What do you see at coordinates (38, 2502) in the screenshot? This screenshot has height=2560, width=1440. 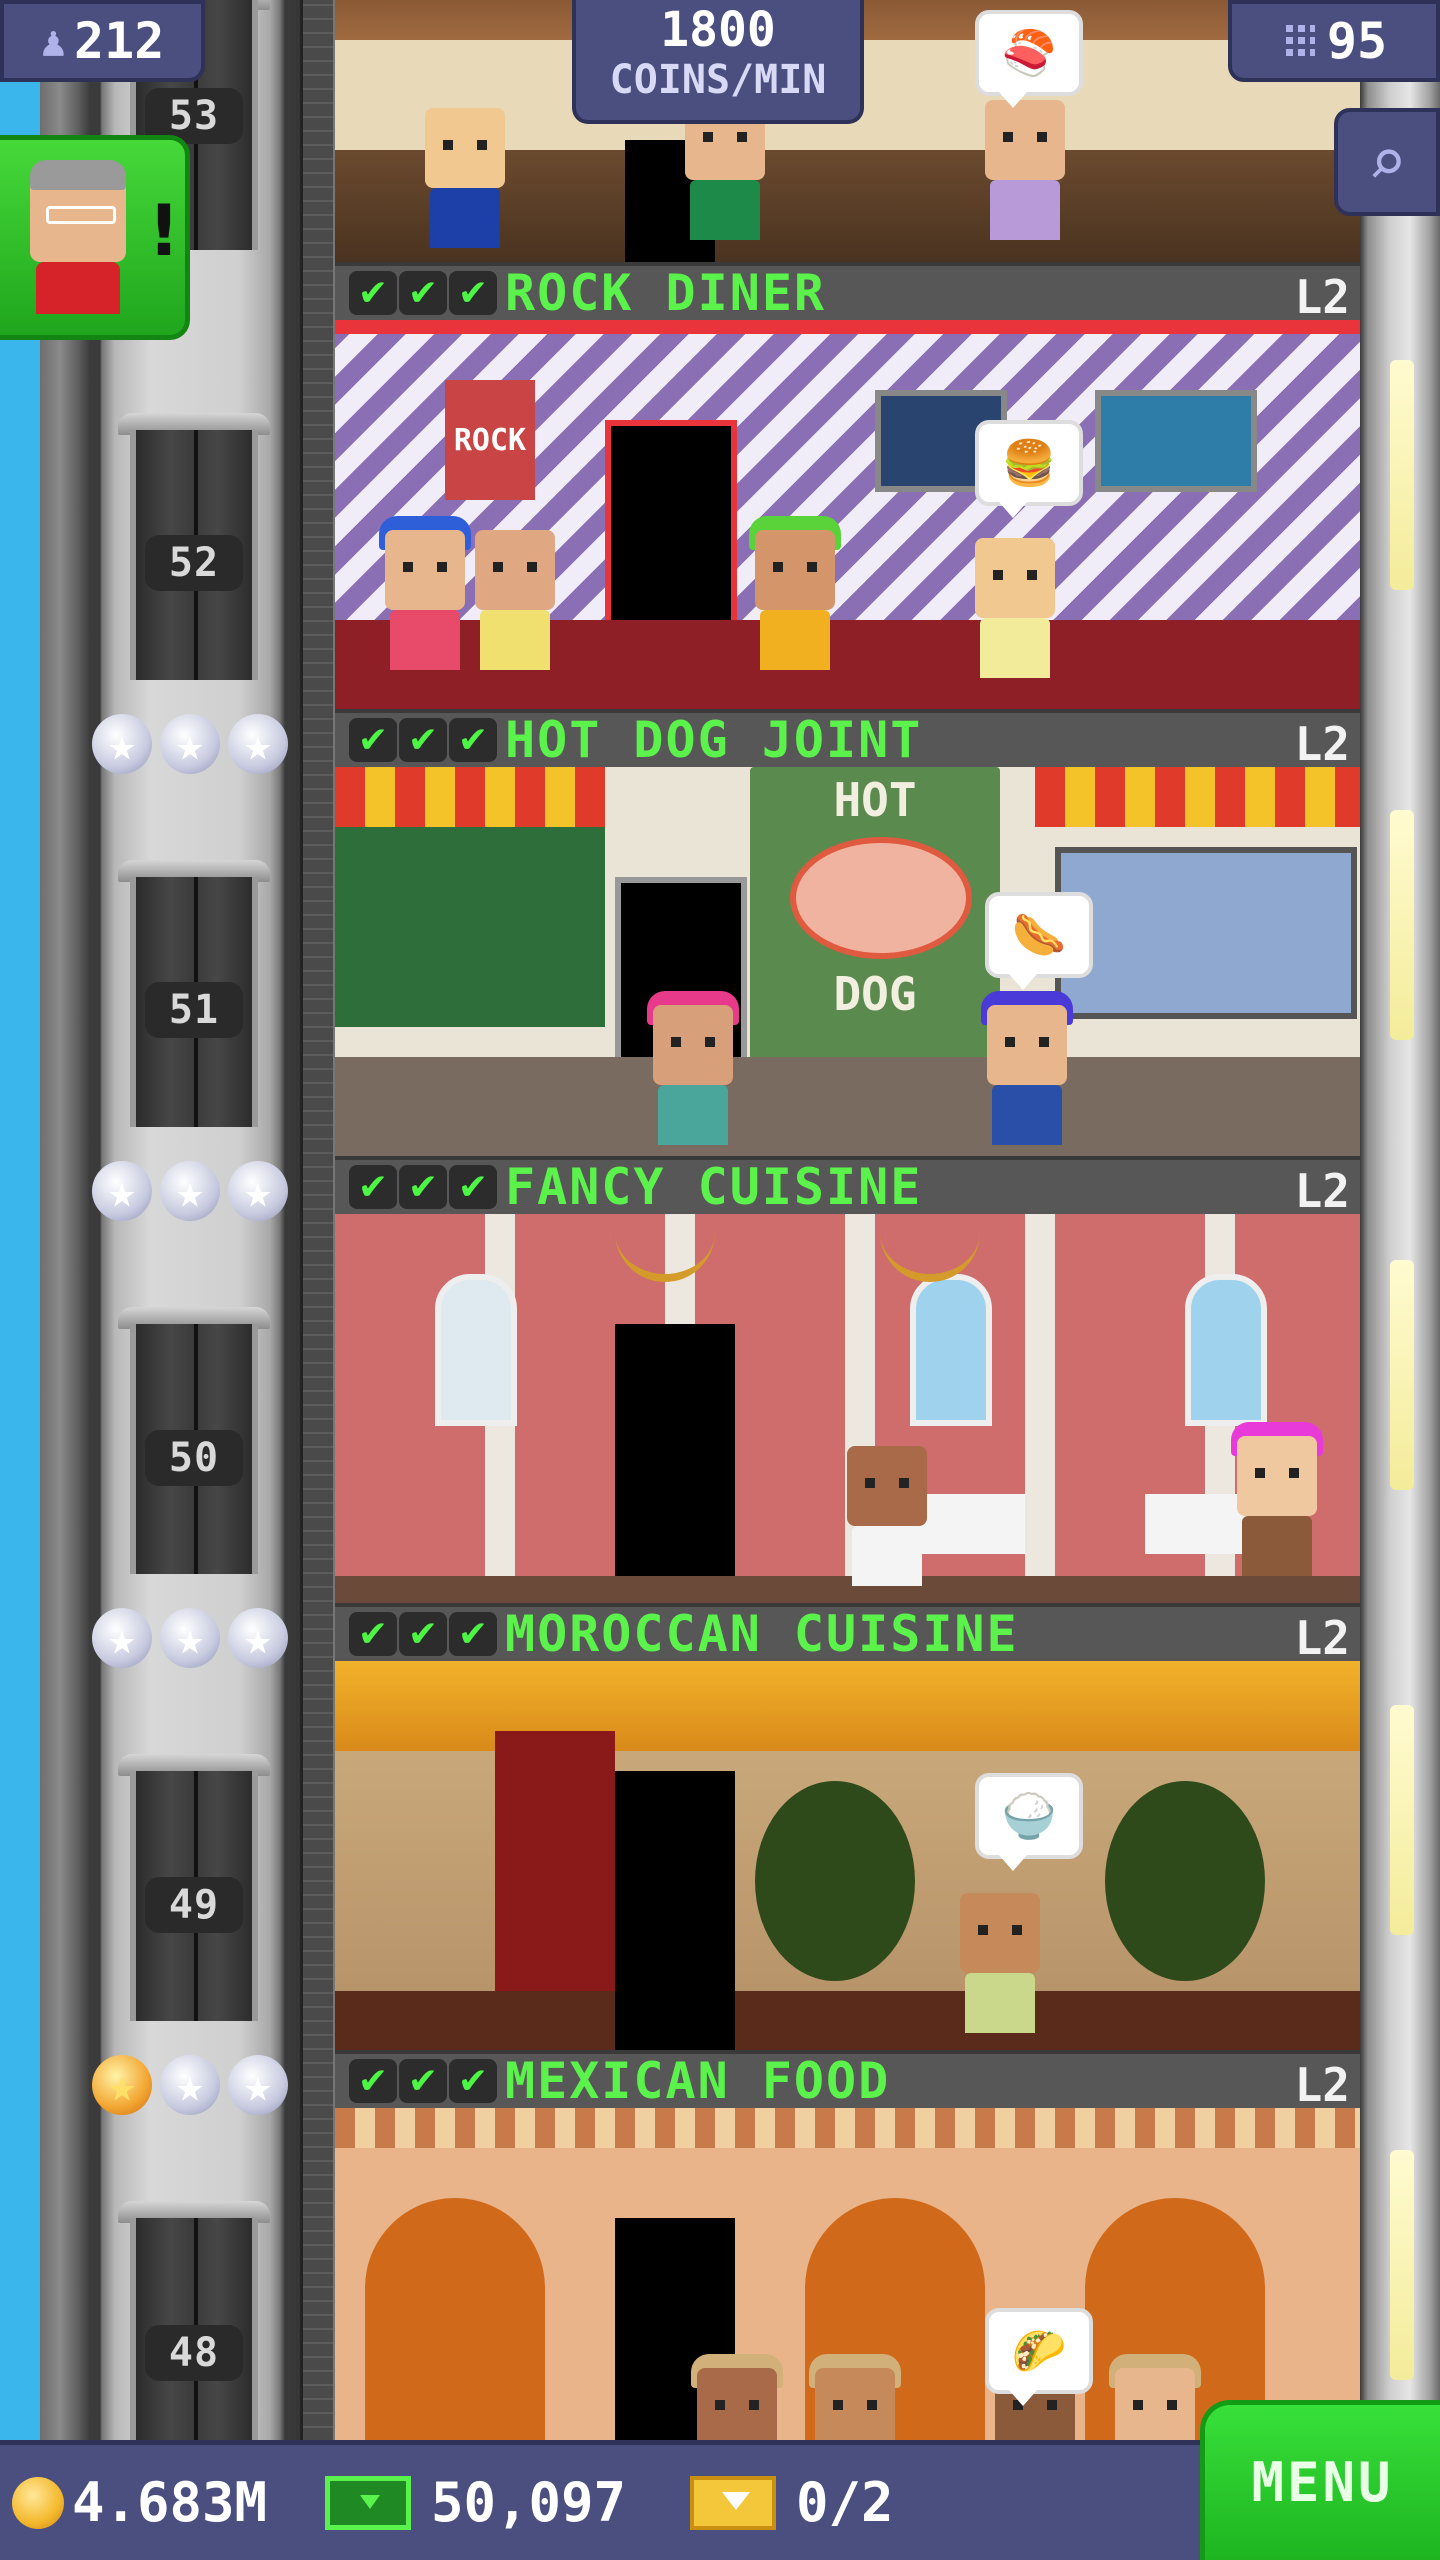 I see `coin-icon` at bounding box center [38, 2502].